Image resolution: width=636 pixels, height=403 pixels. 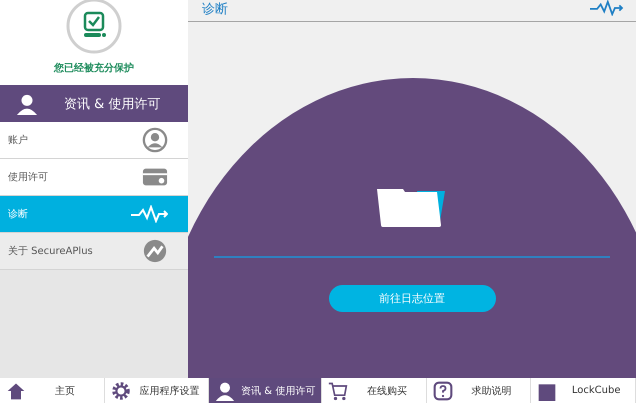 What do you see at coordinates (338, 390) in the screenshot?
I see `cart-icon` at bounding box center [338, 390].